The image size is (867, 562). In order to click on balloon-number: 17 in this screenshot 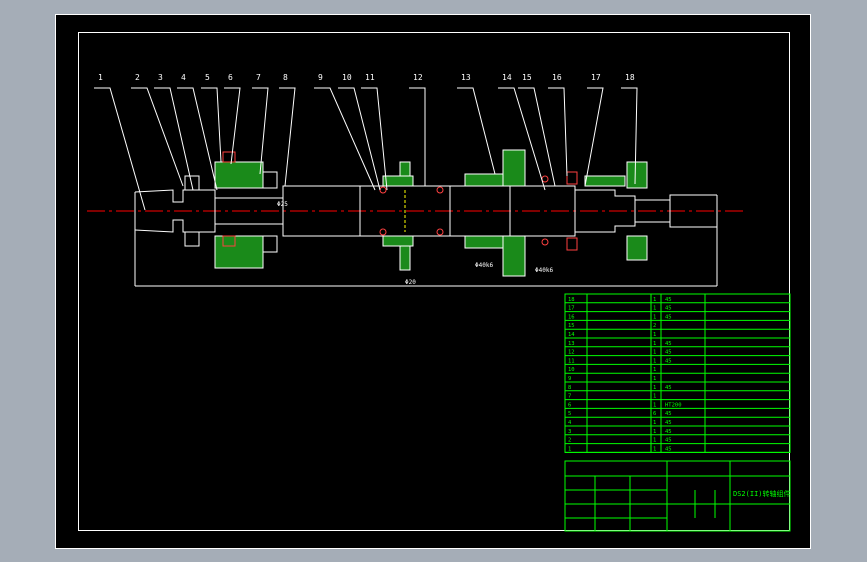, I will do `click(596, 77)`.